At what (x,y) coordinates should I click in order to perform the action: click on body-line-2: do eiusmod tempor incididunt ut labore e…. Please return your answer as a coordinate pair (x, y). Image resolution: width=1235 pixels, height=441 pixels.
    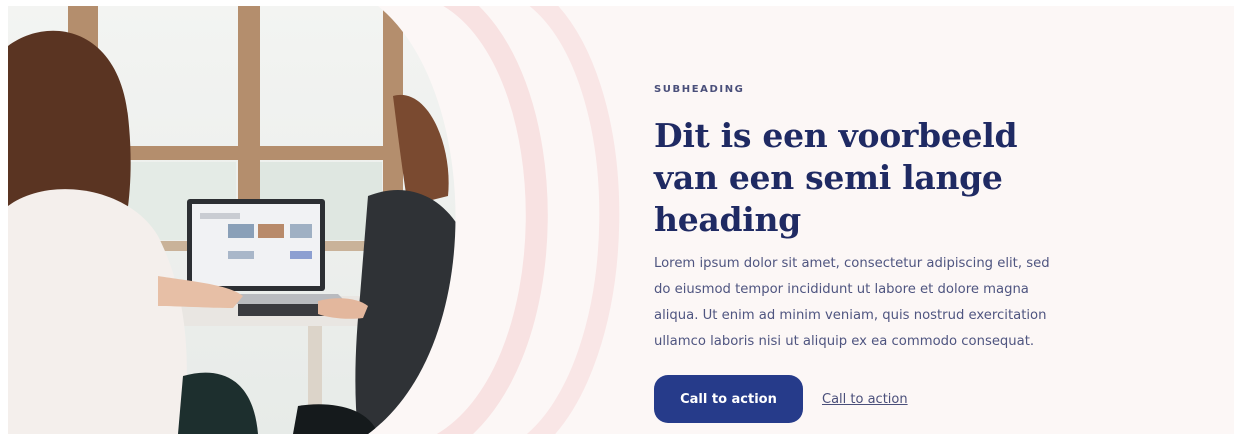
    Looking at the image, I should click on (841, 289).